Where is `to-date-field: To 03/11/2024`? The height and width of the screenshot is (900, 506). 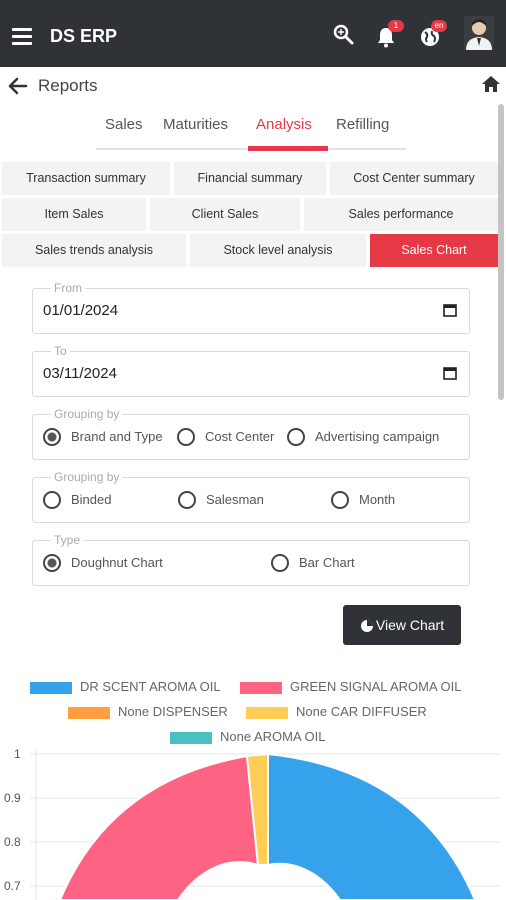 to-date-field: To 03/11/2024 is located at coordinates (251, 370).